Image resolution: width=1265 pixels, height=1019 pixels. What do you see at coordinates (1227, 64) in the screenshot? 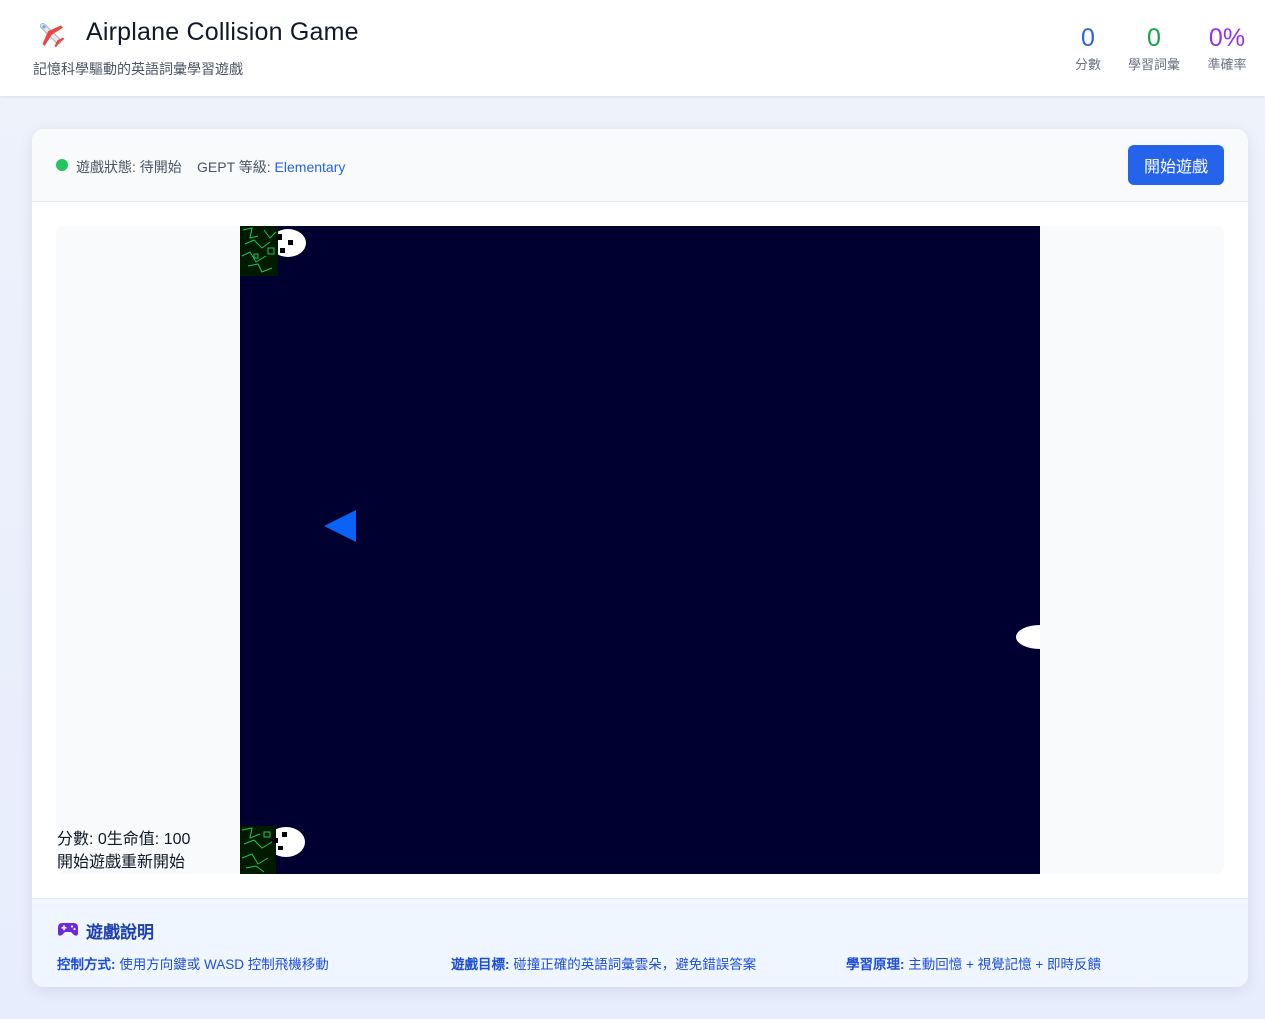
I see `stat-accuracy-label: 準確率` at bounding box center [1227, 64].